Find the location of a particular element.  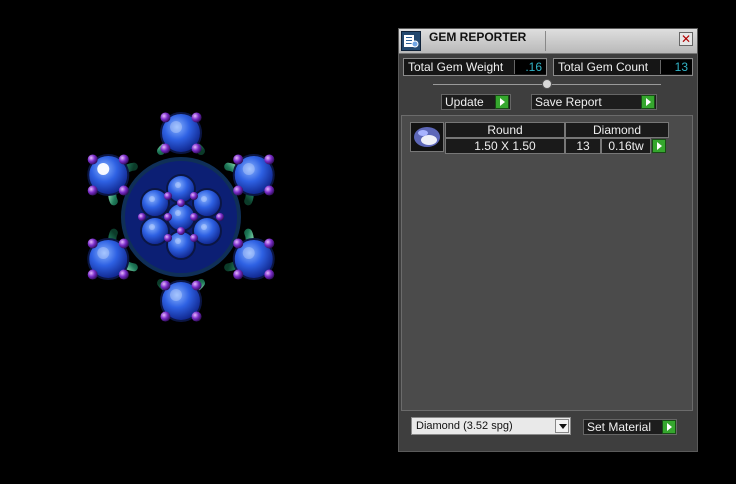

gem-thumbnail-icon is located at coordinates (427, 137).